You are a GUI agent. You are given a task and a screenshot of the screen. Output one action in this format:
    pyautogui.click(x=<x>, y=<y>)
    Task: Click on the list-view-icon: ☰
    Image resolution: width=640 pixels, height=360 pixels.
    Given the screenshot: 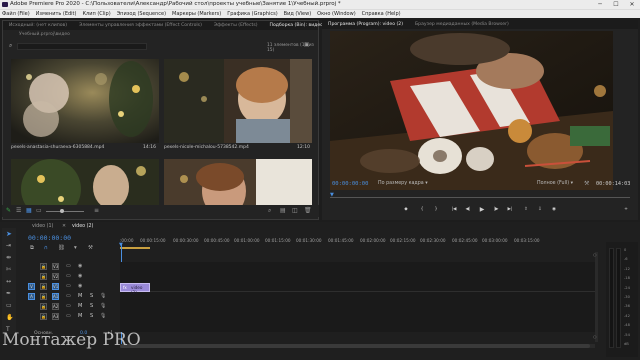 What is the action you would take?
    pyautogui.click(x=18, y=210)
    